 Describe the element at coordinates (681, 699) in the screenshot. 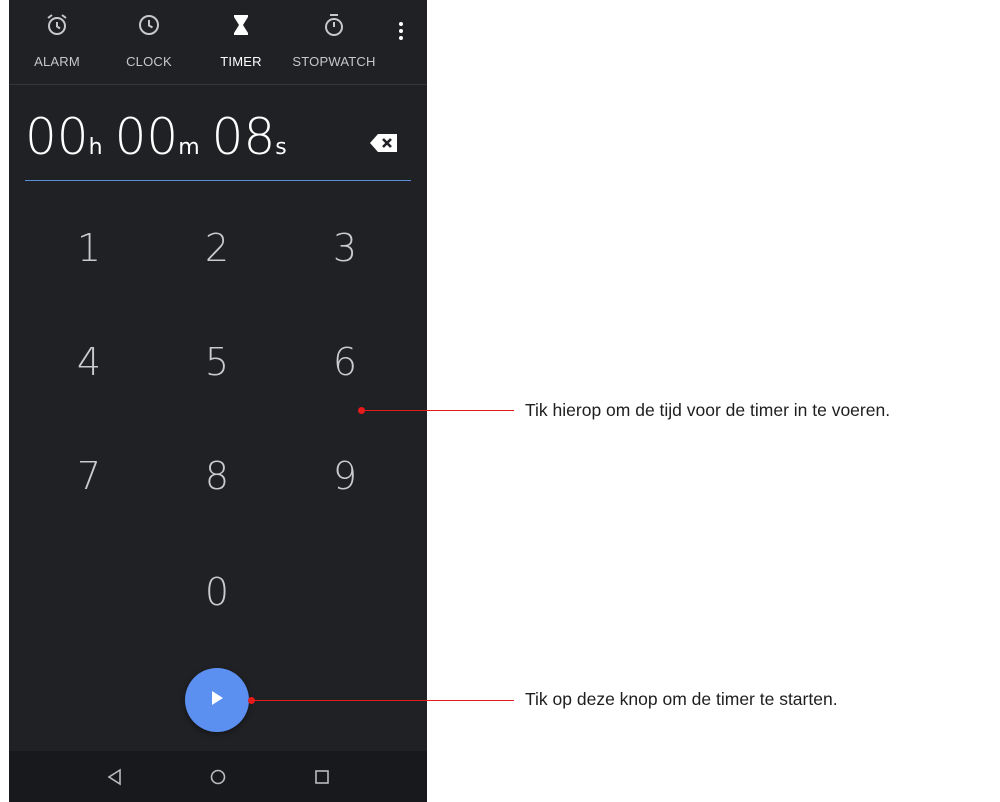

I see `callout-text-start: Tik op deze knop om de timer te starten.` at that location.